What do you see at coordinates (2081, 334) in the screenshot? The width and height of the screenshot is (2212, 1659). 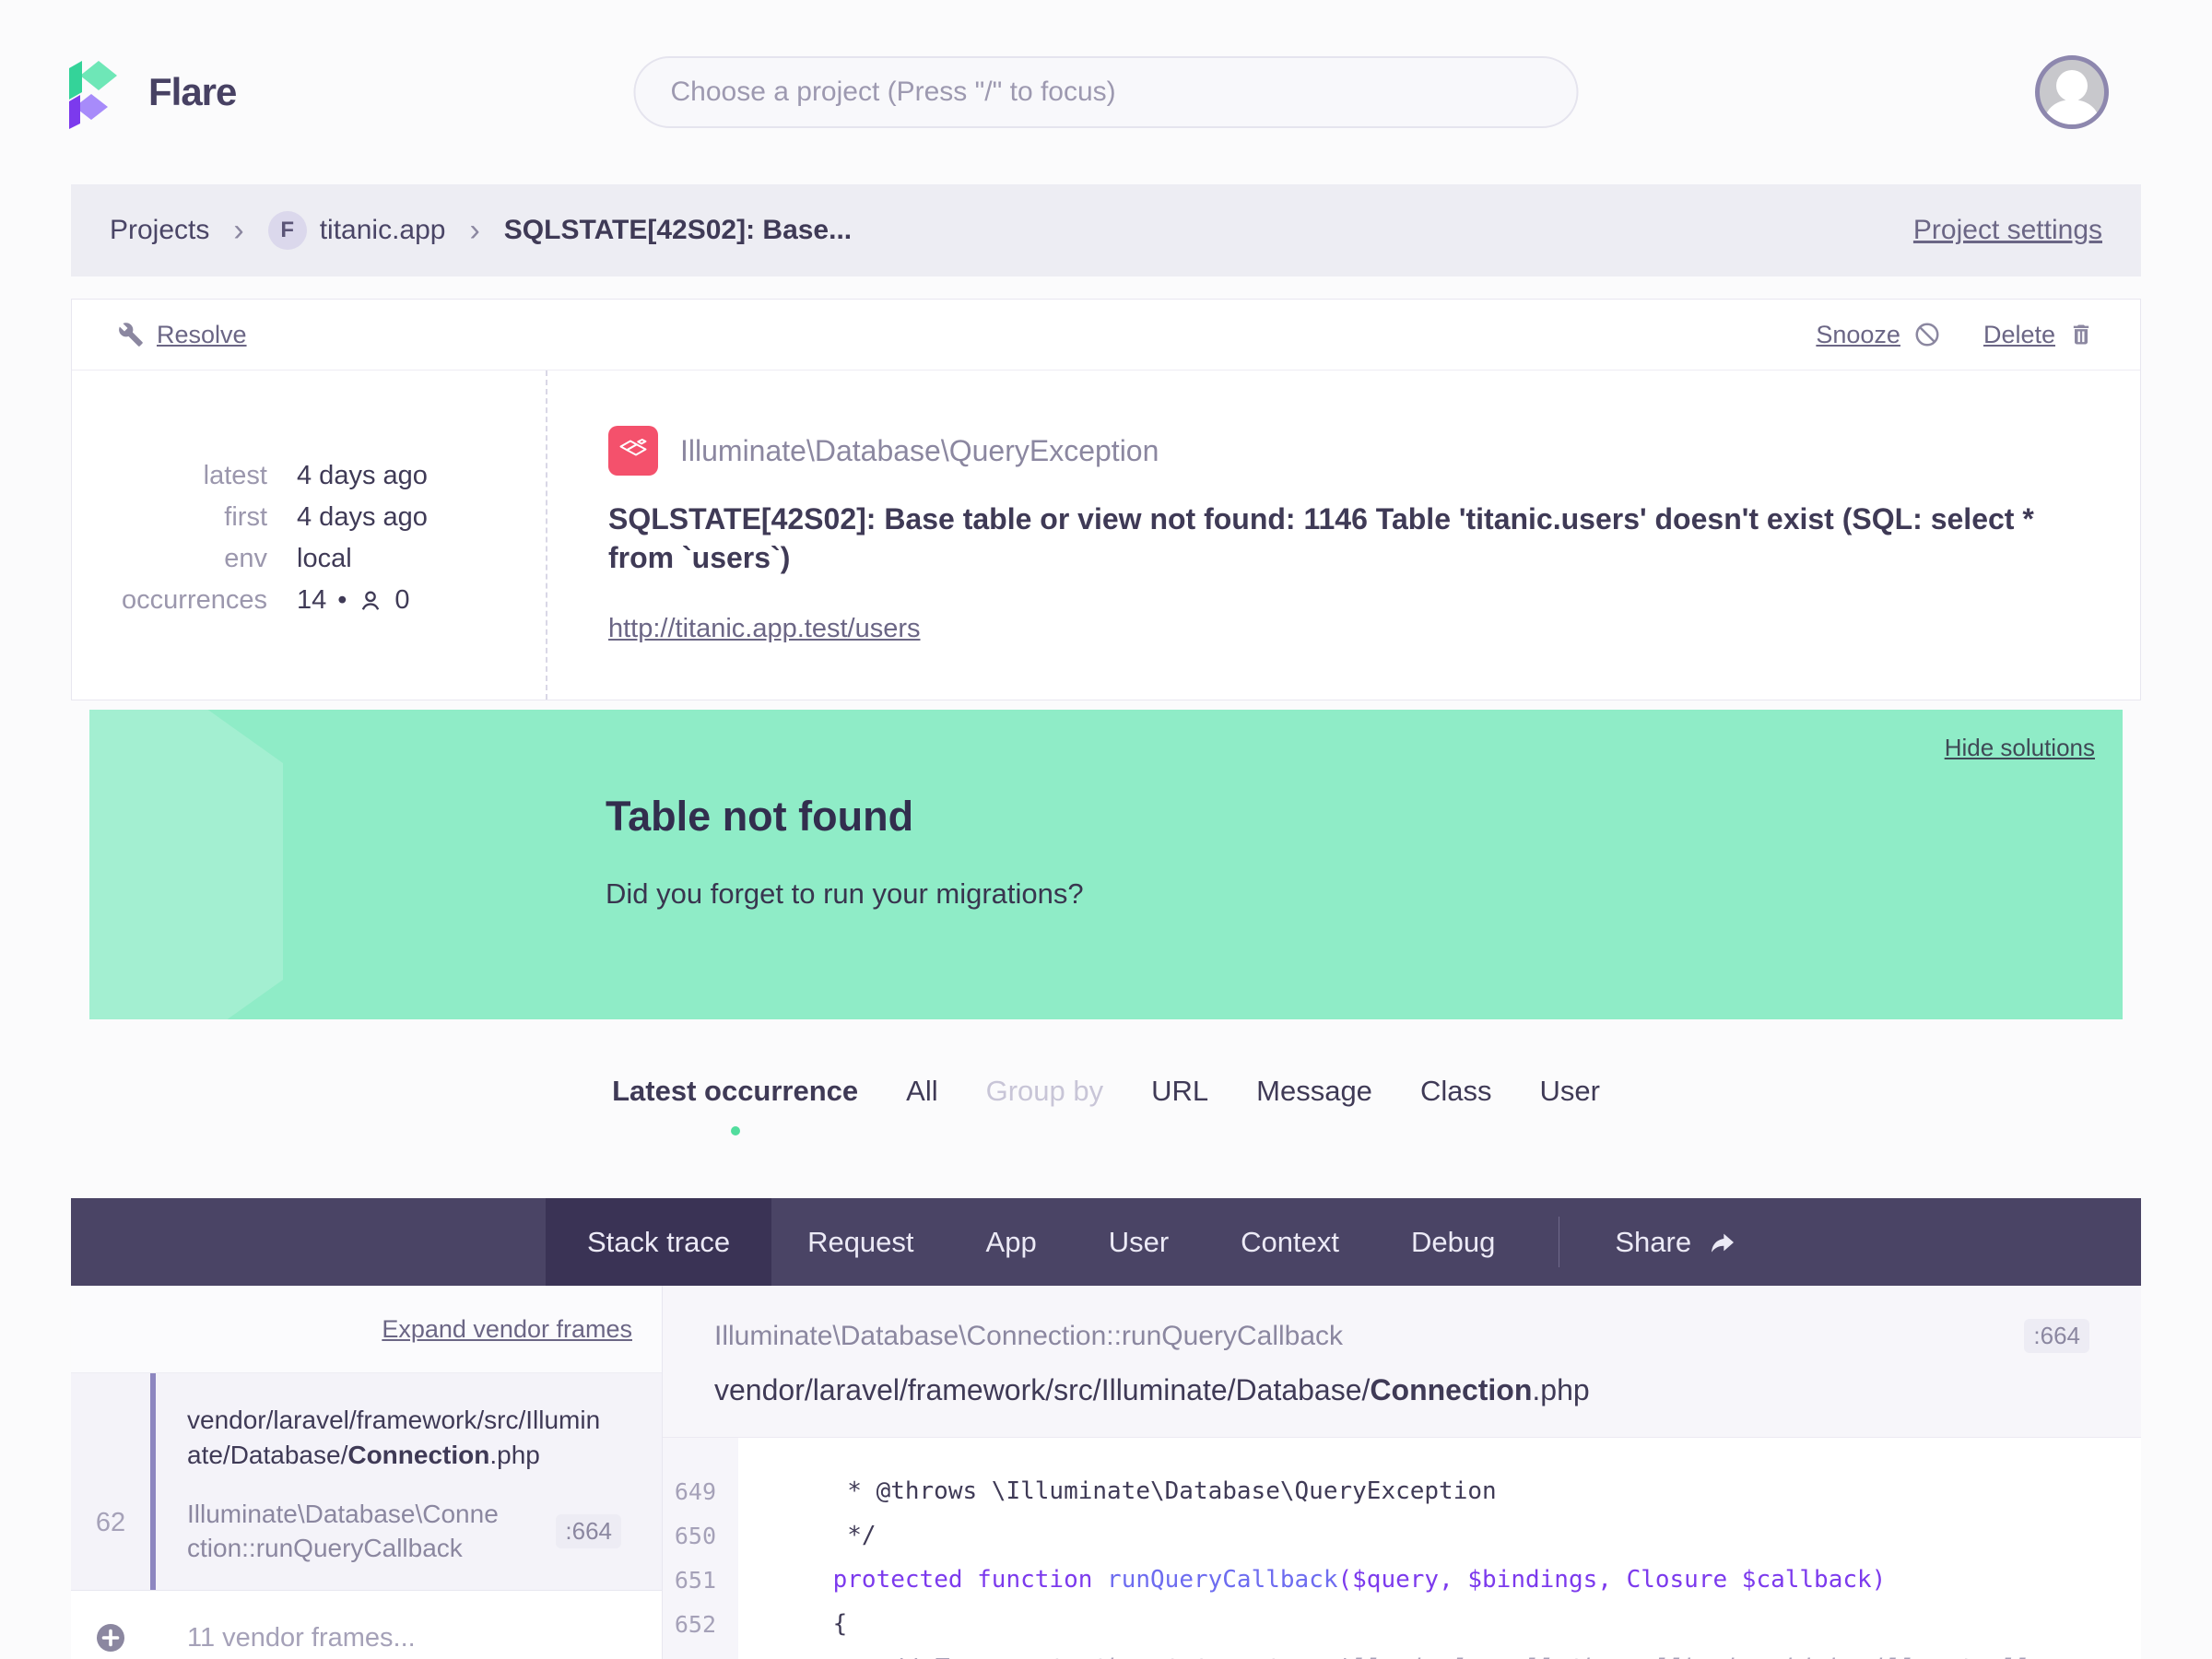 I see `trash-icon` at bounding box center [2081, 334].